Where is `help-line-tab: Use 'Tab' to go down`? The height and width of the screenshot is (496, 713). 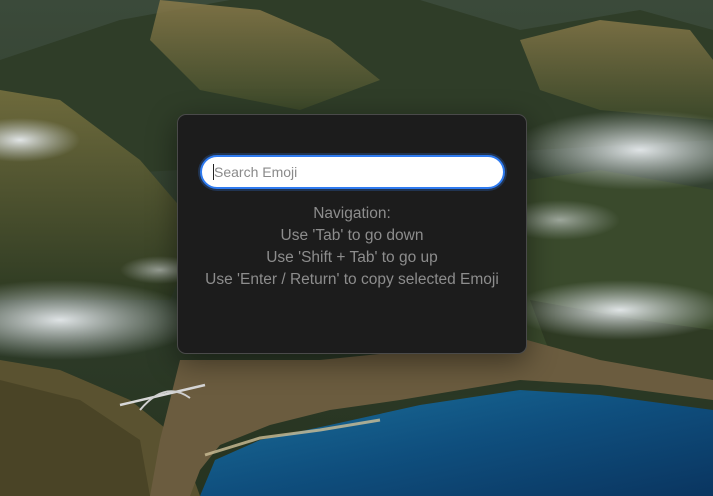 help-line-tab: Use 'Tab' to go down is located at coordinates (352, 235).